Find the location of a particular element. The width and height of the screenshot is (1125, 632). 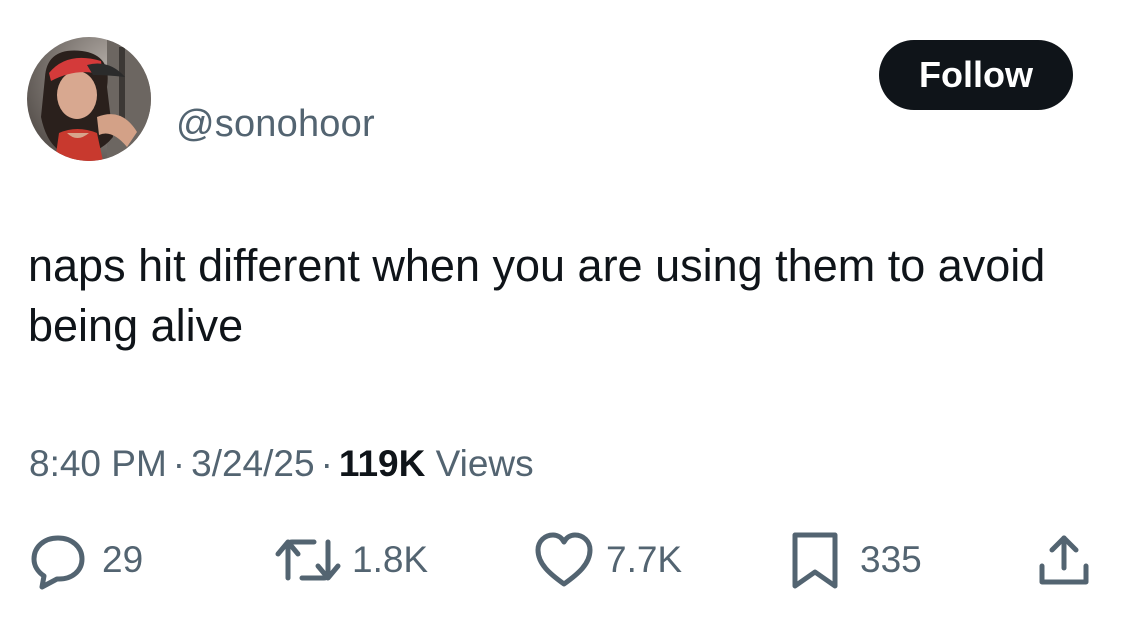

author-handle: @sonohoor is located at coordinates (275, 124).